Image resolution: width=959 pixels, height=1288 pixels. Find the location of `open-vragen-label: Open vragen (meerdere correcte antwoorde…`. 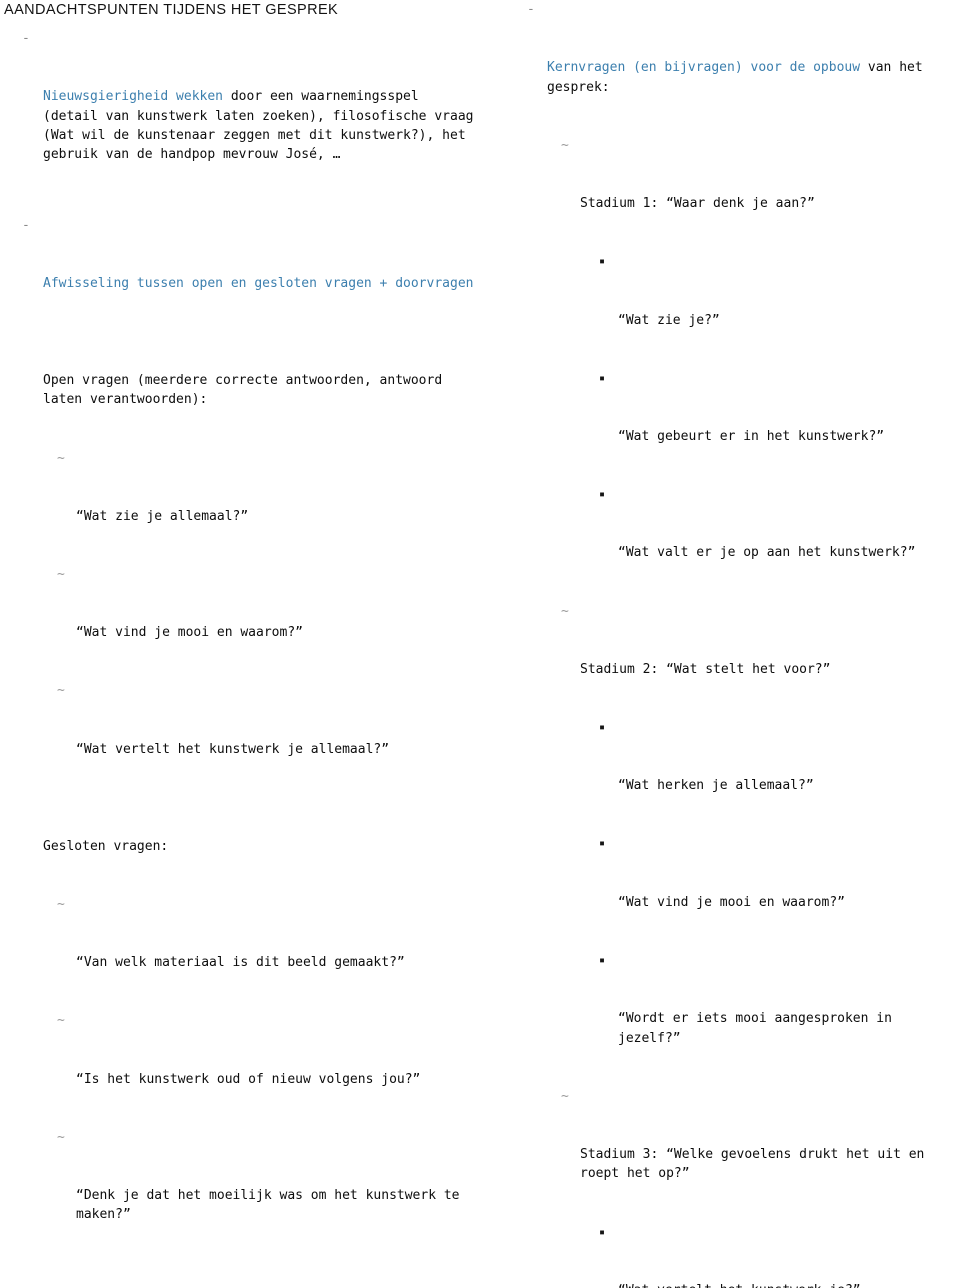

open-vragen-label: Open vragen (meerdere correcte antwoorde… is located at coordinates (240, 390).